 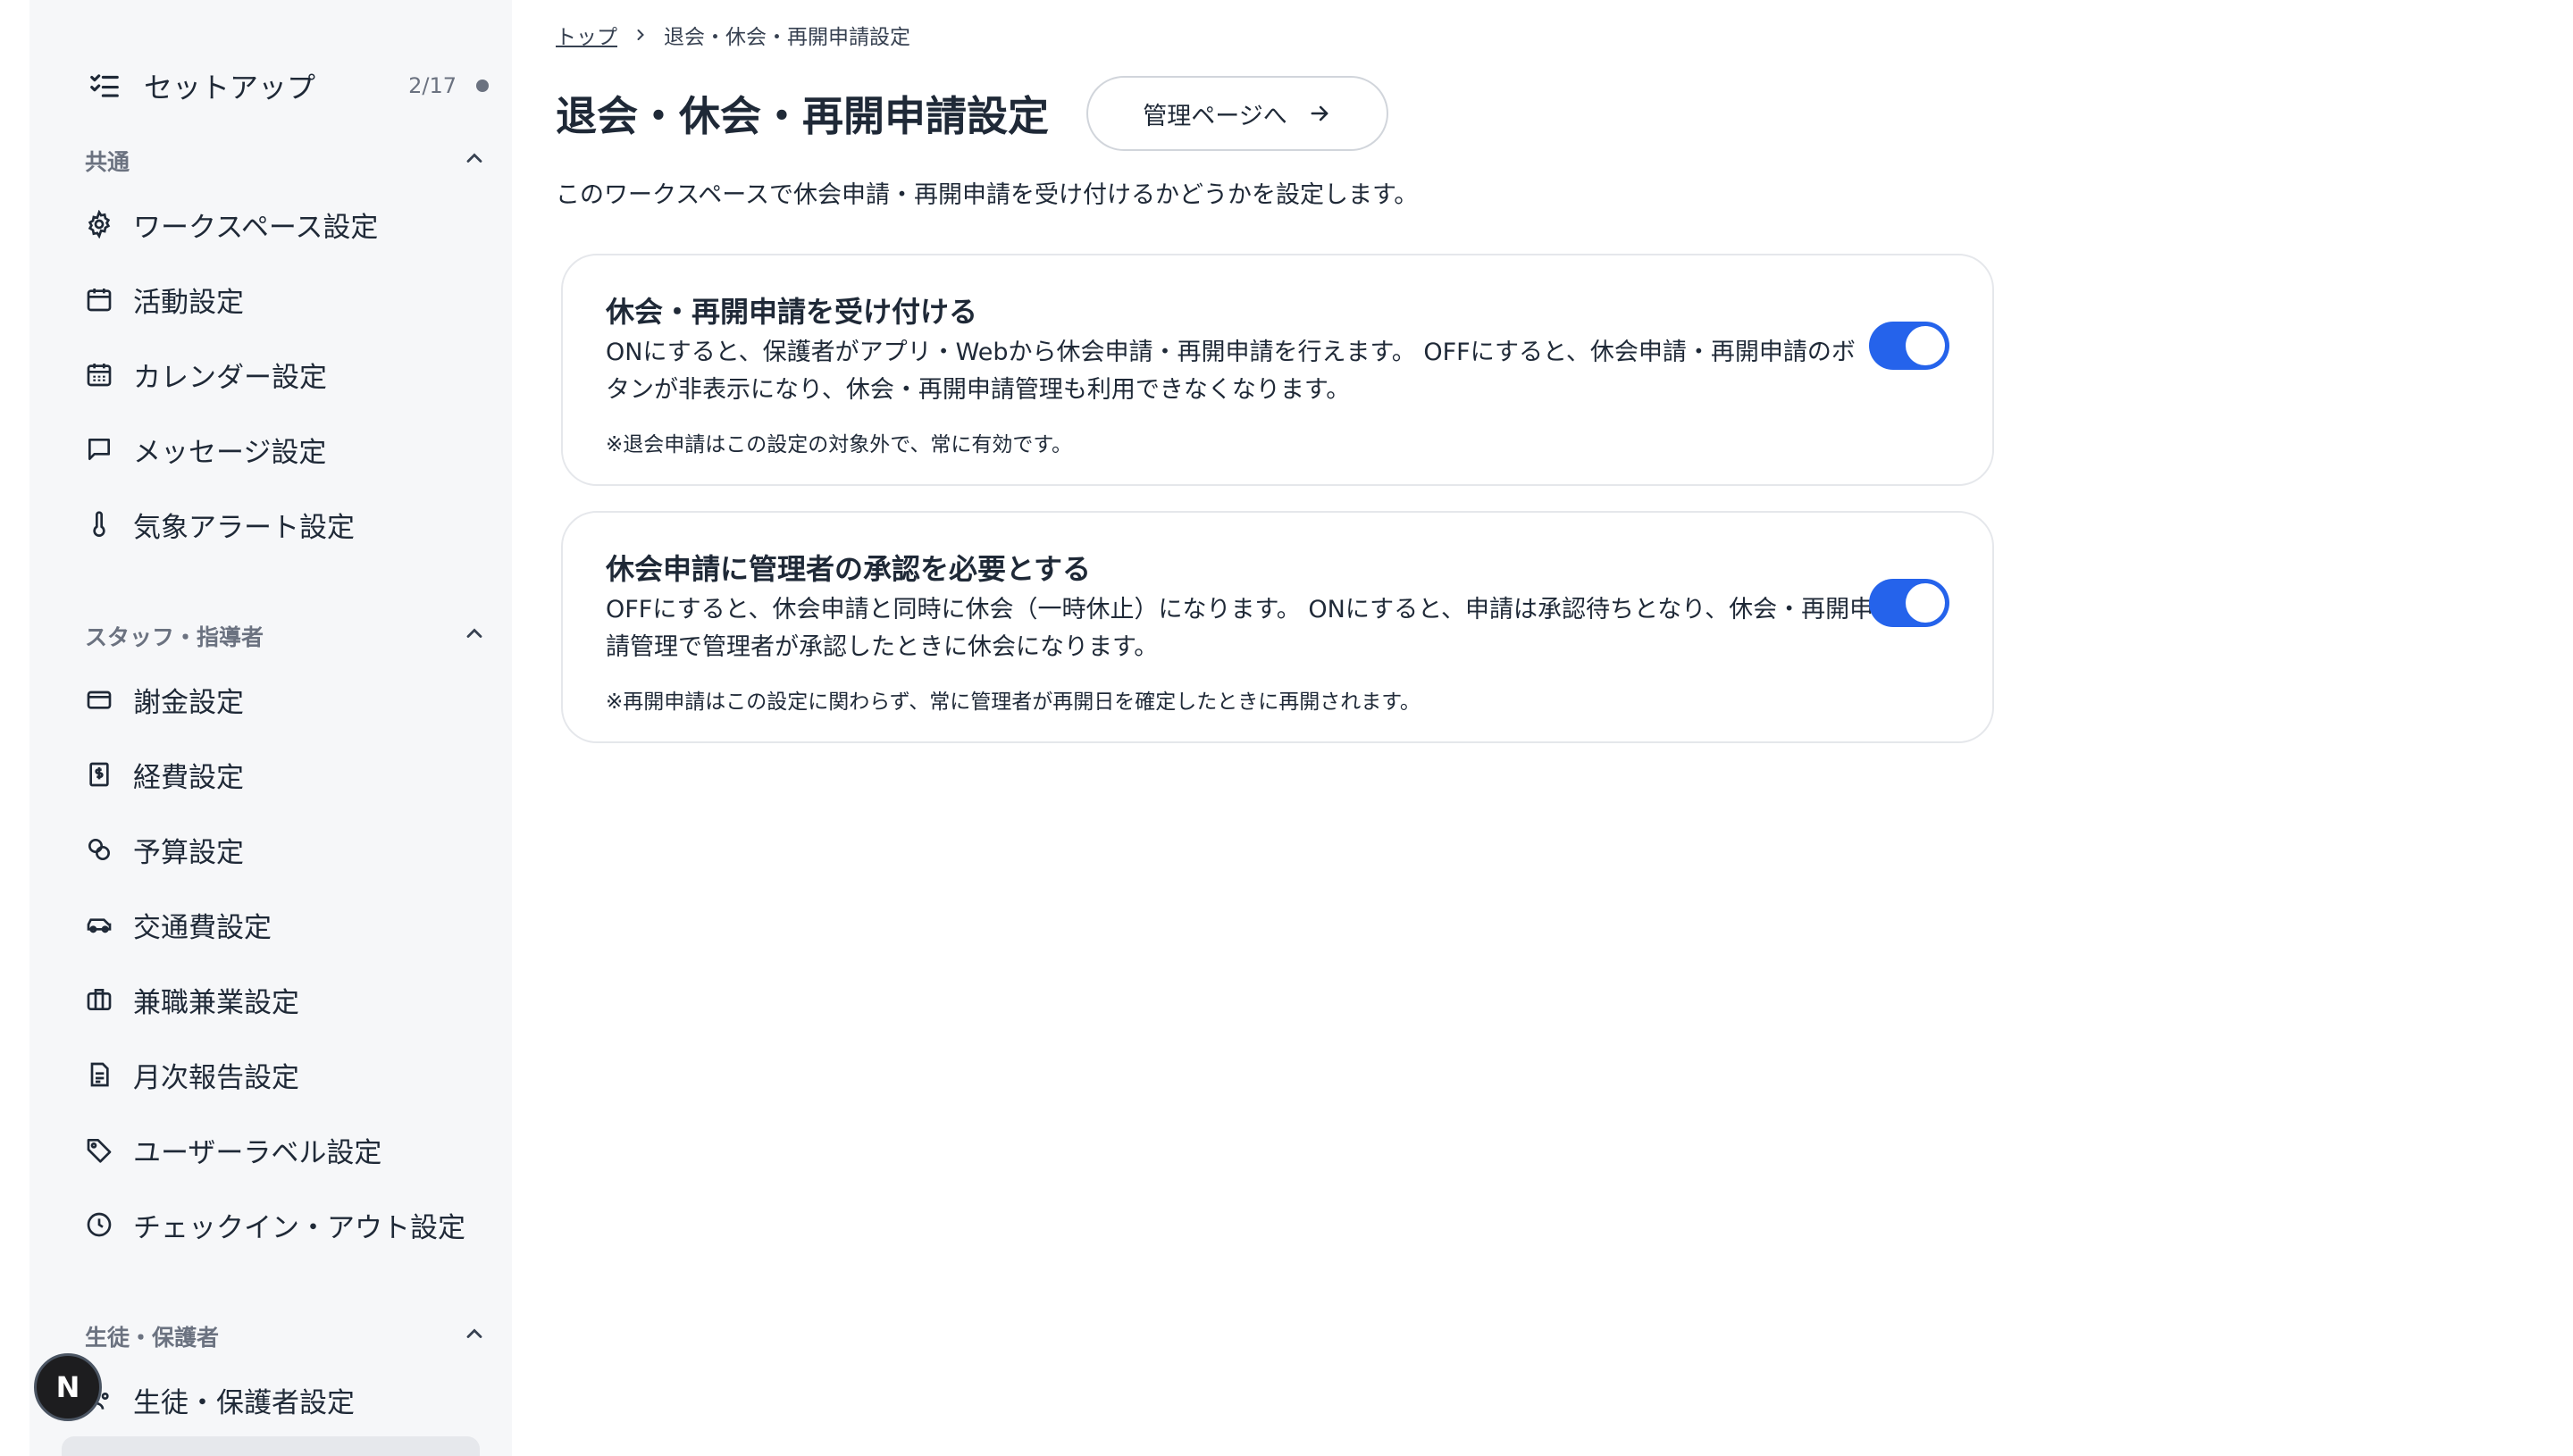 I want to click on sidebar-item-label: 月次報告設定, so click(x=216, y=1077).